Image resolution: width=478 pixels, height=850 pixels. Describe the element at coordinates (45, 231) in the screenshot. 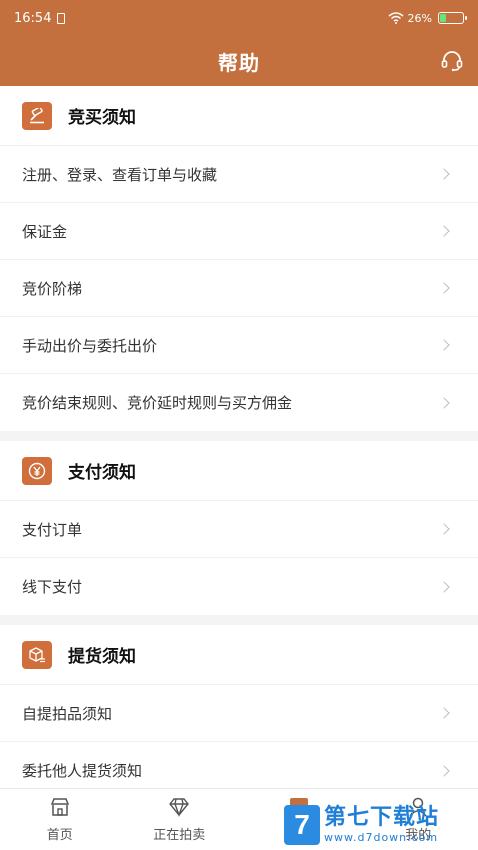

I see `help-item-label: 保证金` at that location.